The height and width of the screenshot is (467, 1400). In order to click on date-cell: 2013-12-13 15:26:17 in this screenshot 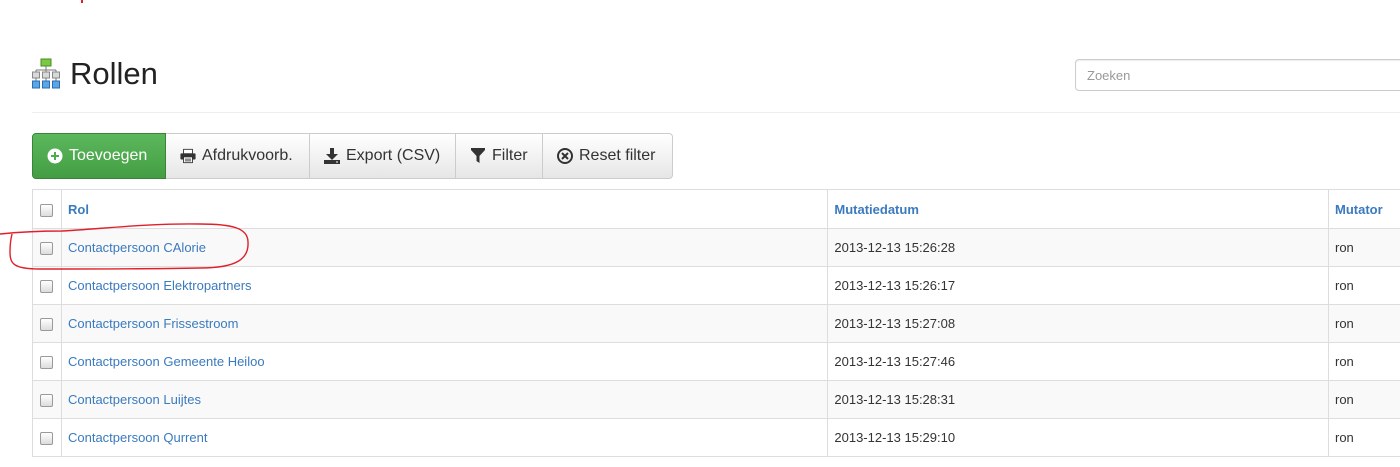, I will do `click(1078, 285)`.